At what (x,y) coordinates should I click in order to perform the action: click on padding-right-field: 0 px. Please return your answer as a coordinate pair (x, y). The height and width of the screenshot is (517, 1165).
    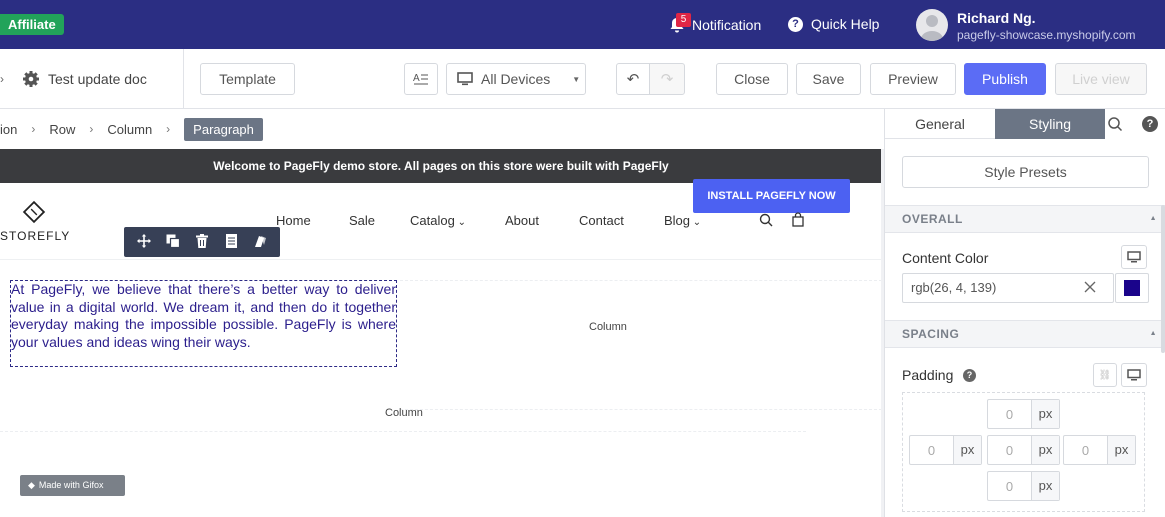
    Looking at the image, I should click on (1099, 450).